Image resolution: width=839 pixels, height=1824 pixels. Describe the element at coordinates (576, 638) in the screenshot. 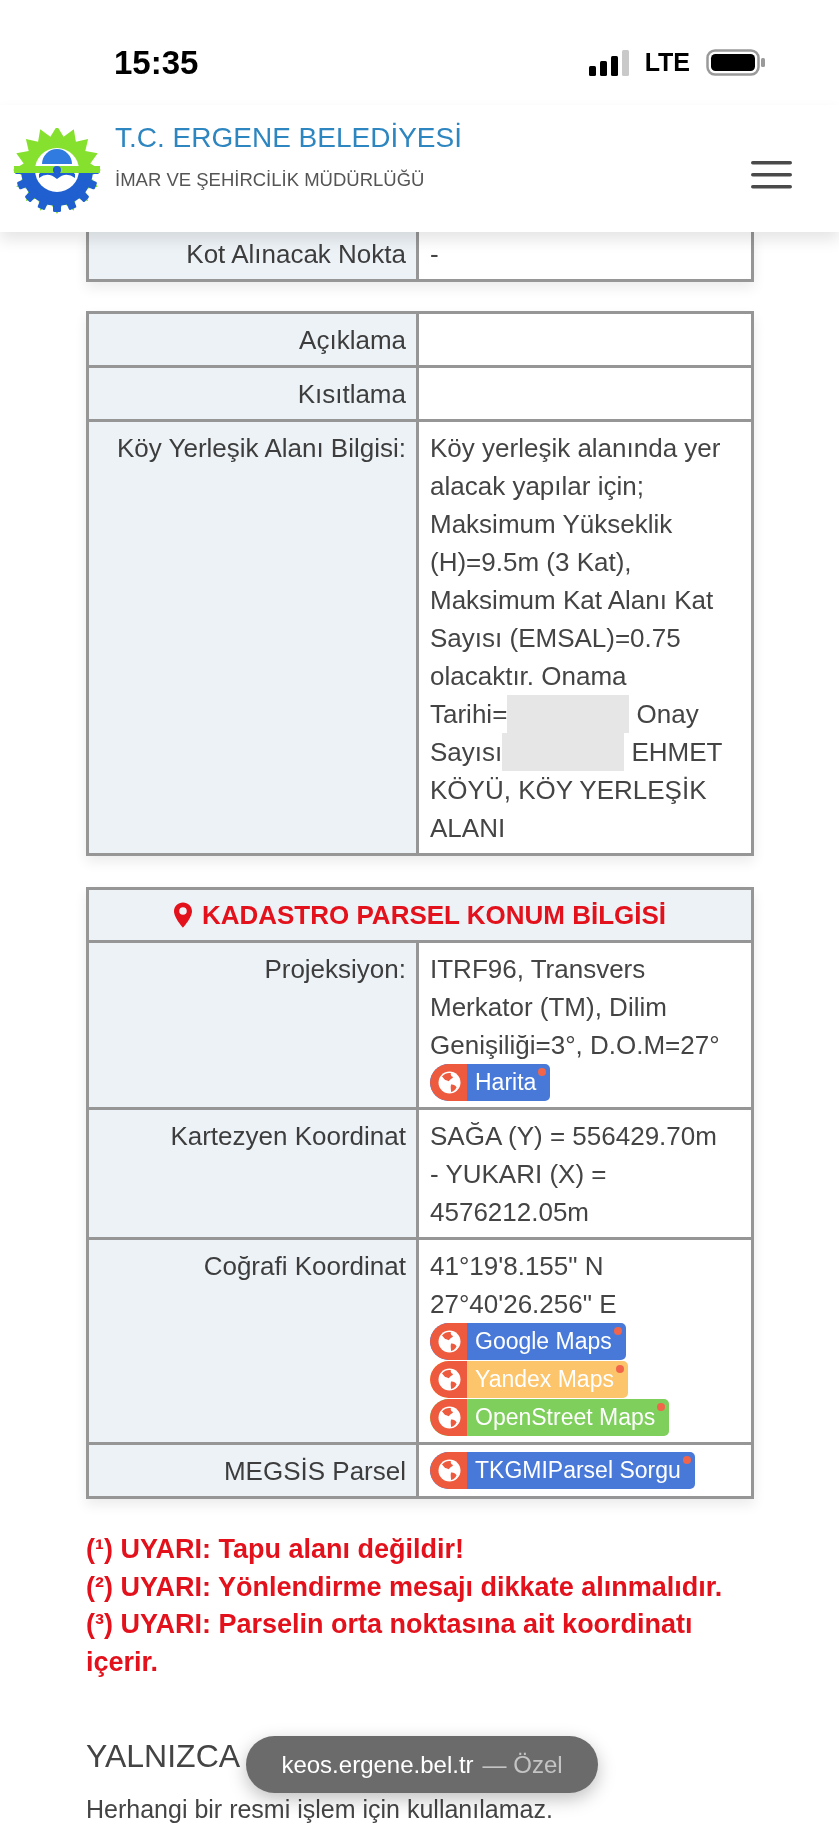

I see `value-text: Köy yerleşik alanında yer alacak yapılar için; Maksimum Yükseklik (H)=9.5m (3 Kat), Maksimum Kat Alanı Kat Sayısı (EMSAL)=0.75 olacaktır. Onama Tarihi= Onay Sayısı EHMET KÖYÜ, KÖY YERLEŞİK ALANI` at that location.